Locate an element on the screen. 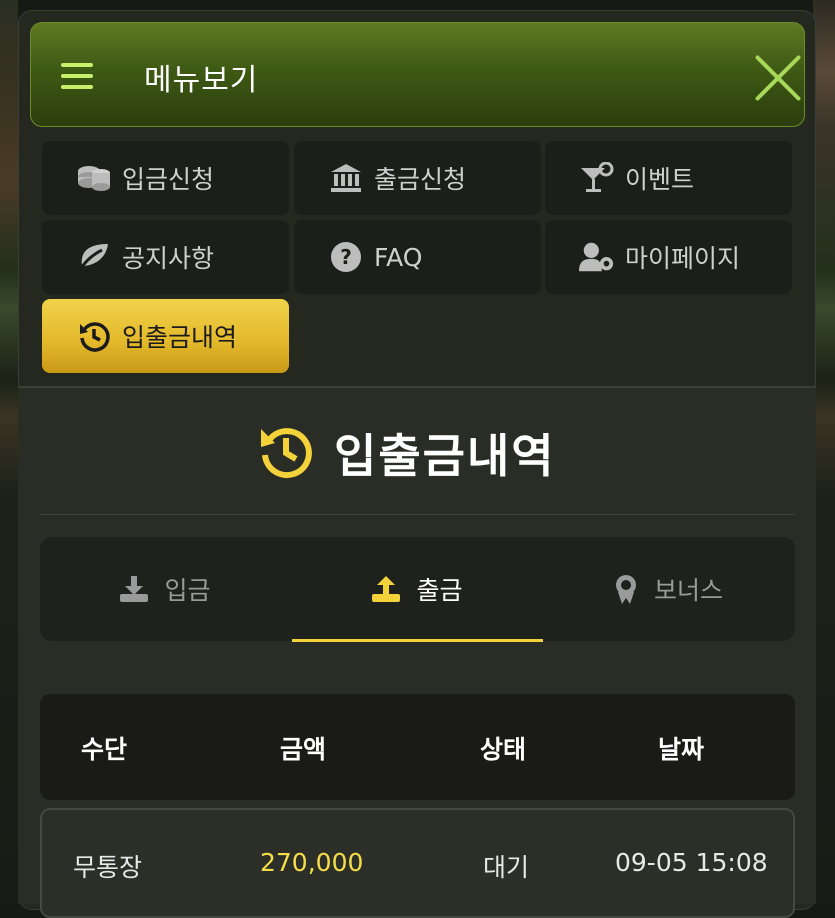  question-circle-icon: ? is located at coordinates (346, 257).